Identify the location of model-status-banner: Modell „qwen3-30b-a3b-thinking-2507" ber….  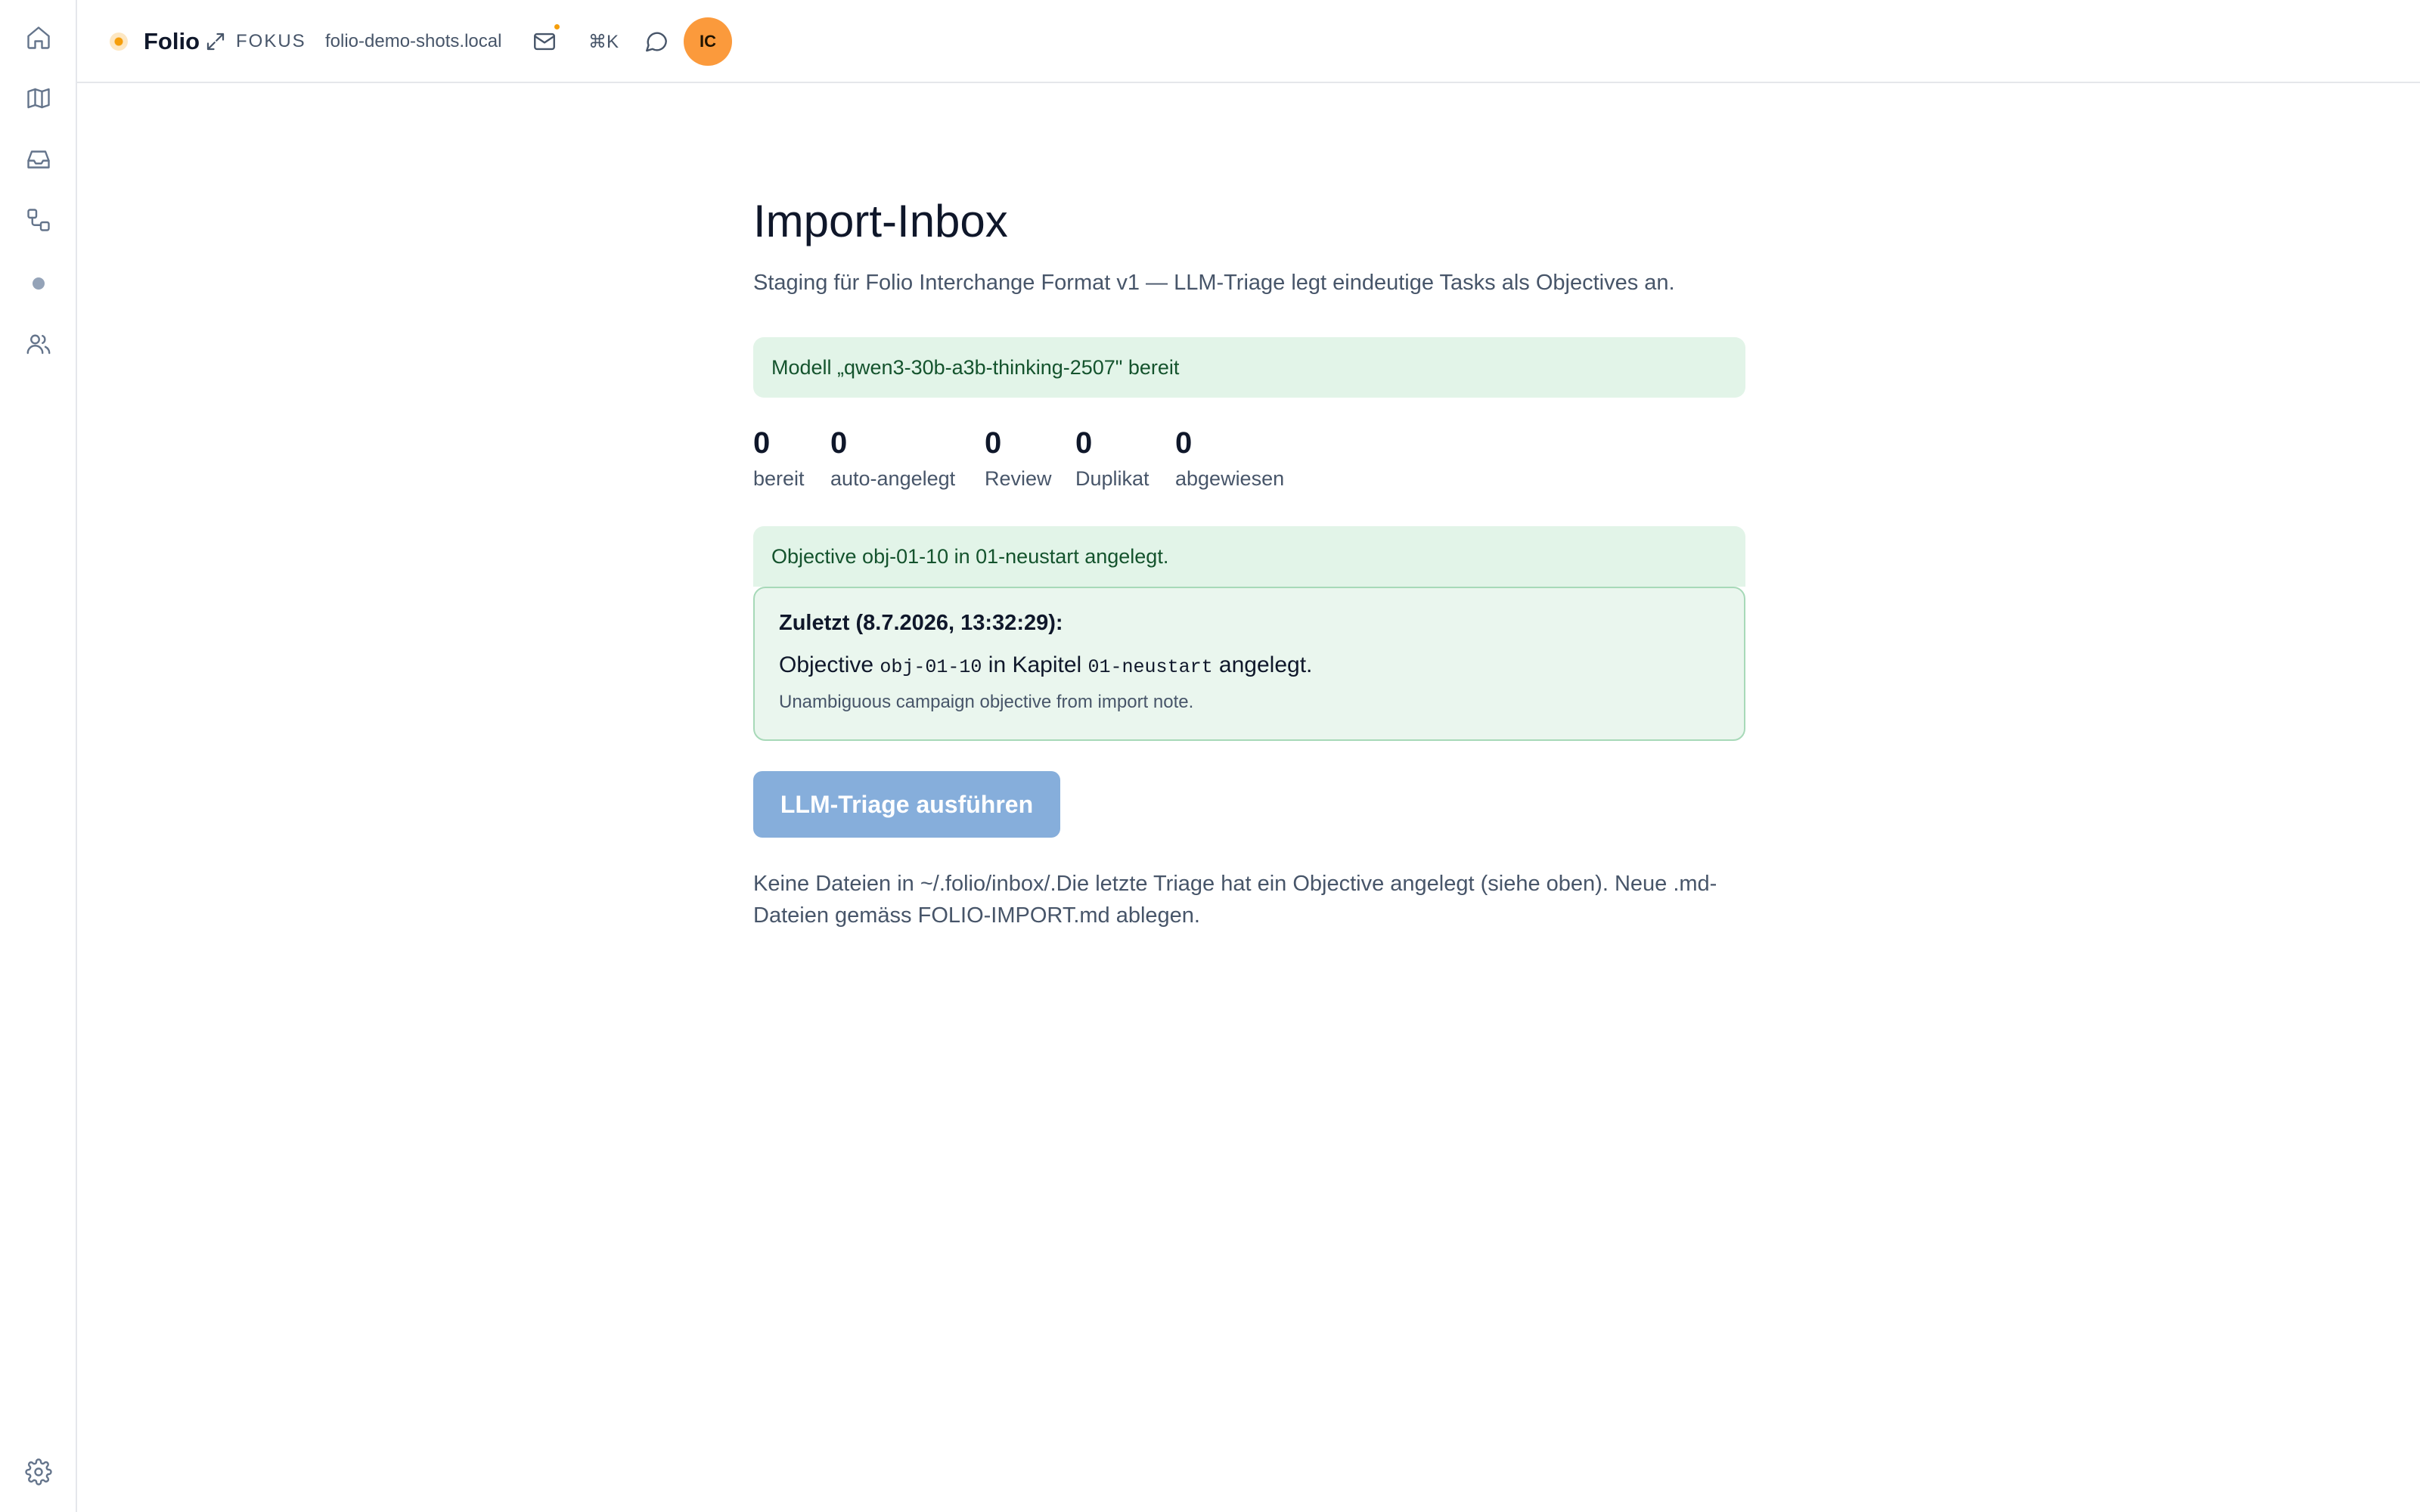
(1249, 367).